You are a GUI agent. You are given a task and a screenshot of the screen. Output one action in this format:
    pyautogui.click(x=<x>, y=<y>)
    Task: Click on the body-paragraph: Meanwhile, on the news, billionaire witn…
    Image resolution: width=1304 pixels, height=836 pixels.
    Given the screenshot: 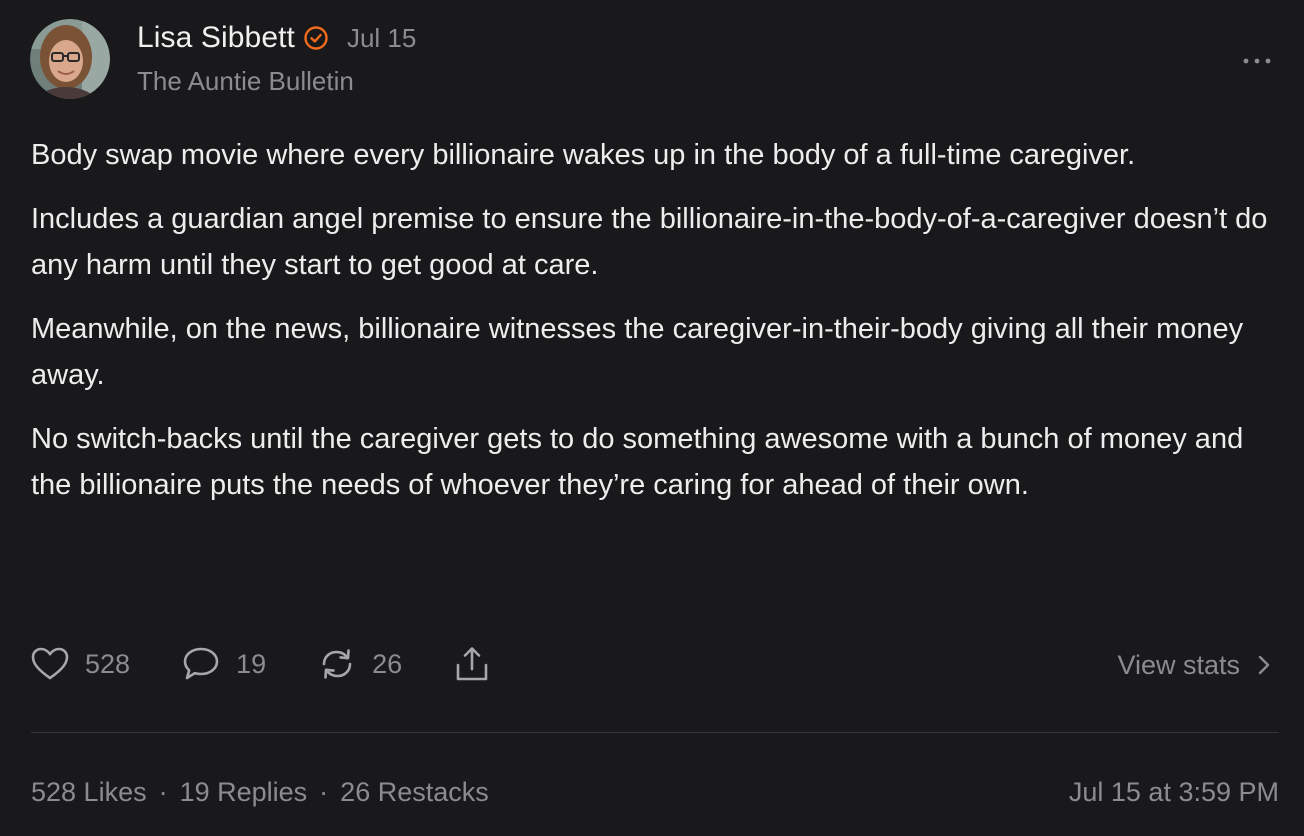 What is the action you would take?
    pyautogui.click(x=637, y=352)
    